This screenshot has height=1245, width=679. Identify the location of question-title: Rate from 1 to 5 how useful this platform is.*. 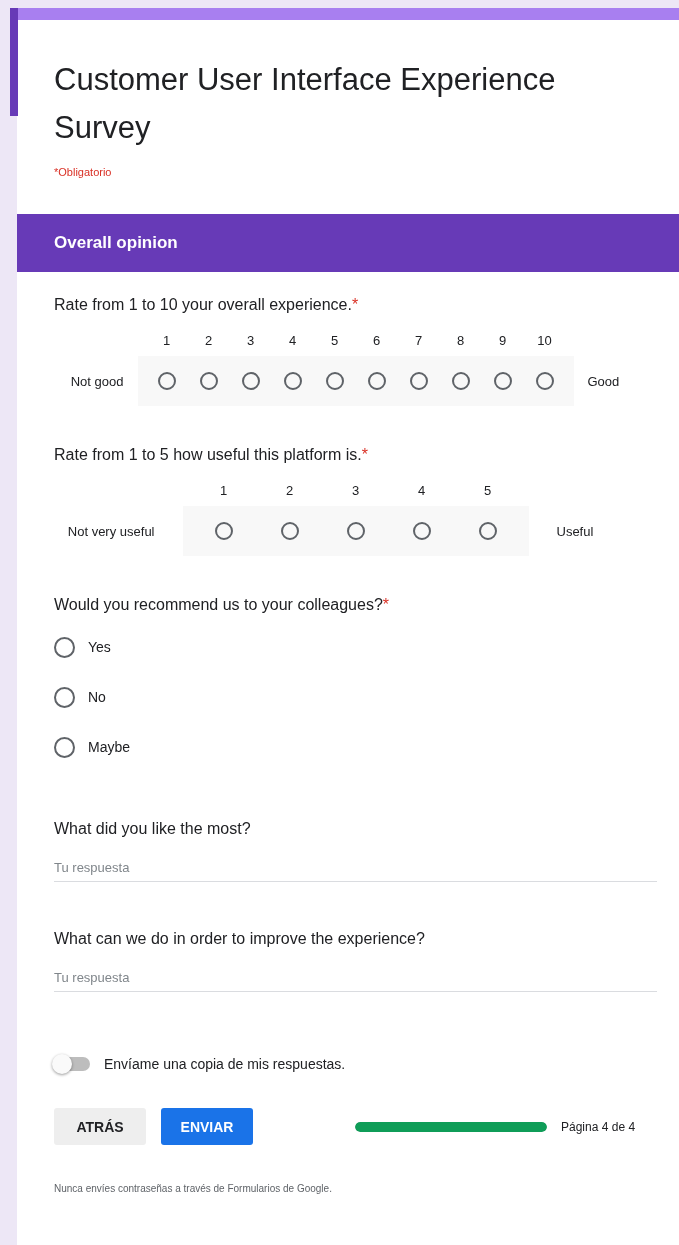
(211, 454).